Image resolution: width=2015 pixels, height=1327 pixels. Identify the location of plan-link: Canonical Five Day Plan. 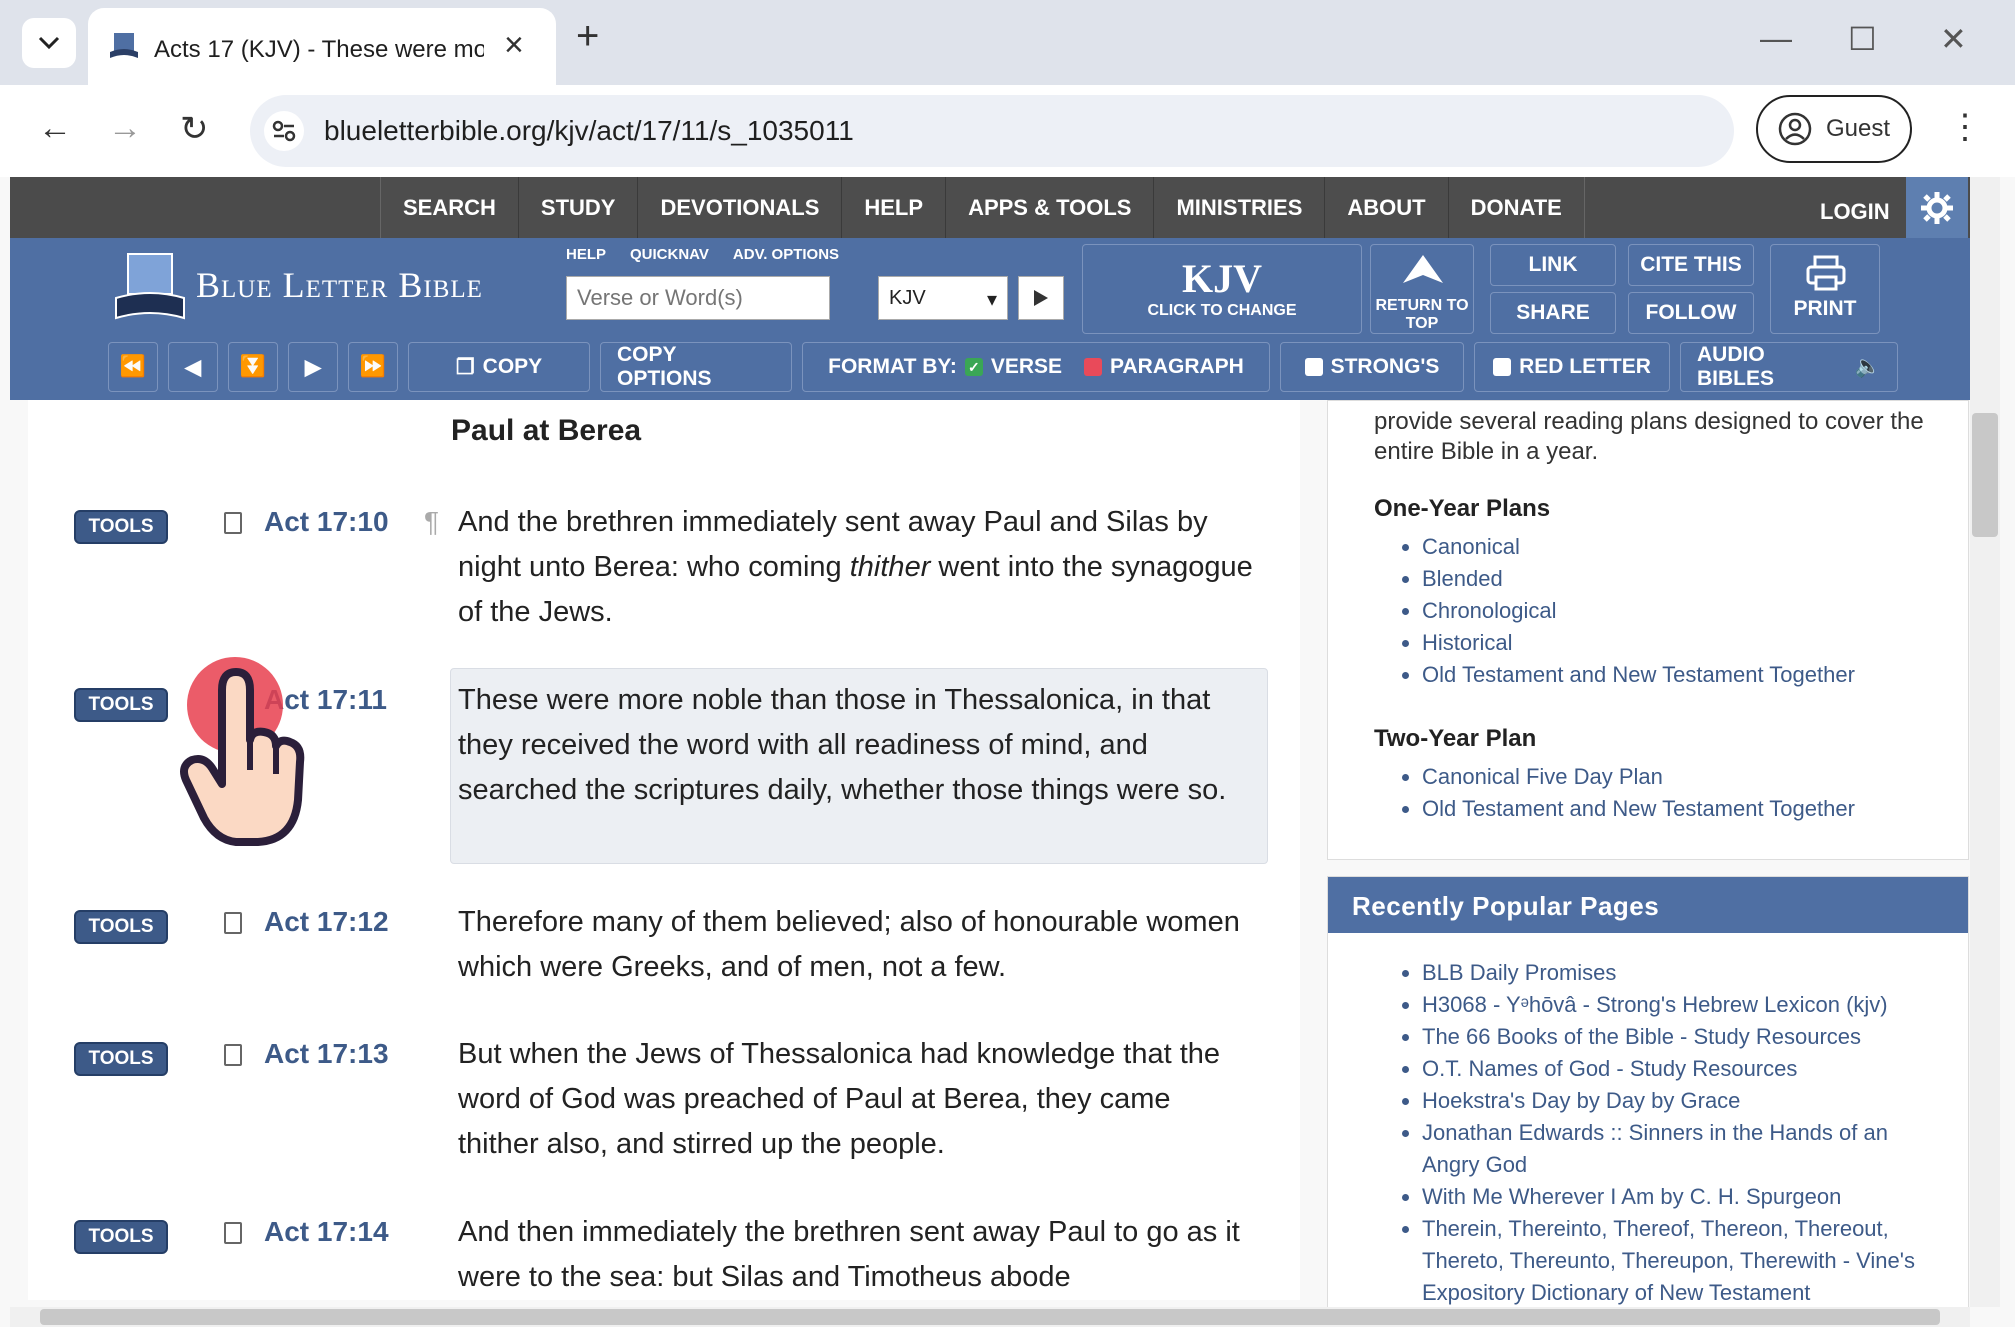
(1638, 777).